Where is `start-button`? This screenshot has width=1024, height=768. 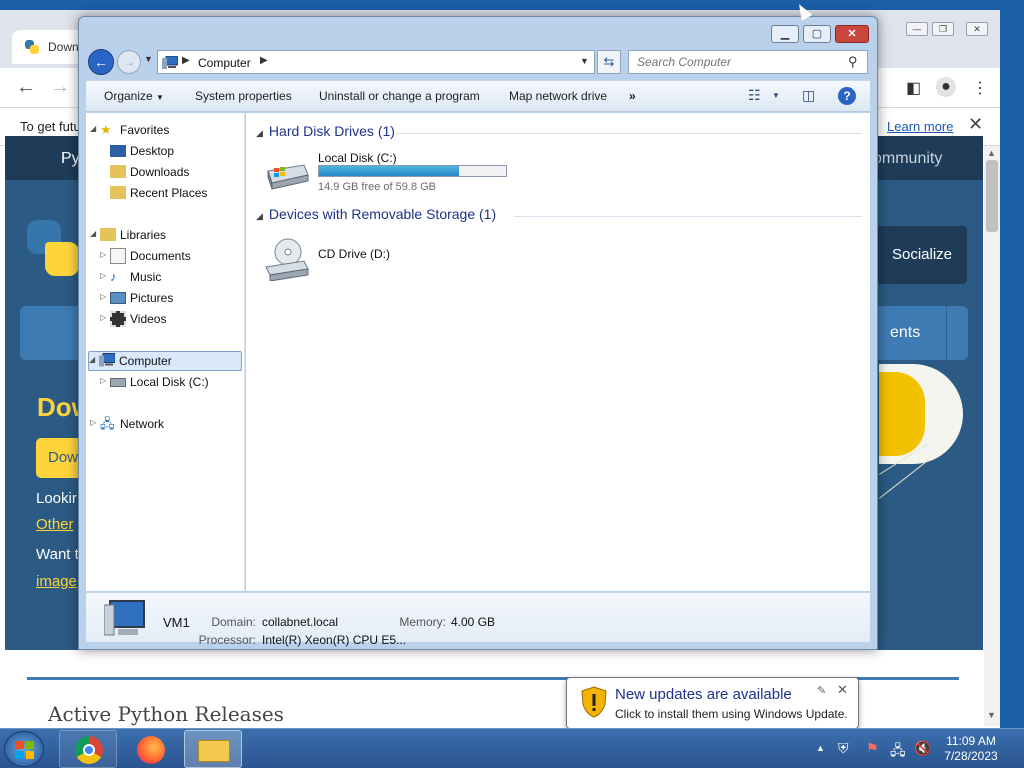 start-button is located at coordinates (24, 749).